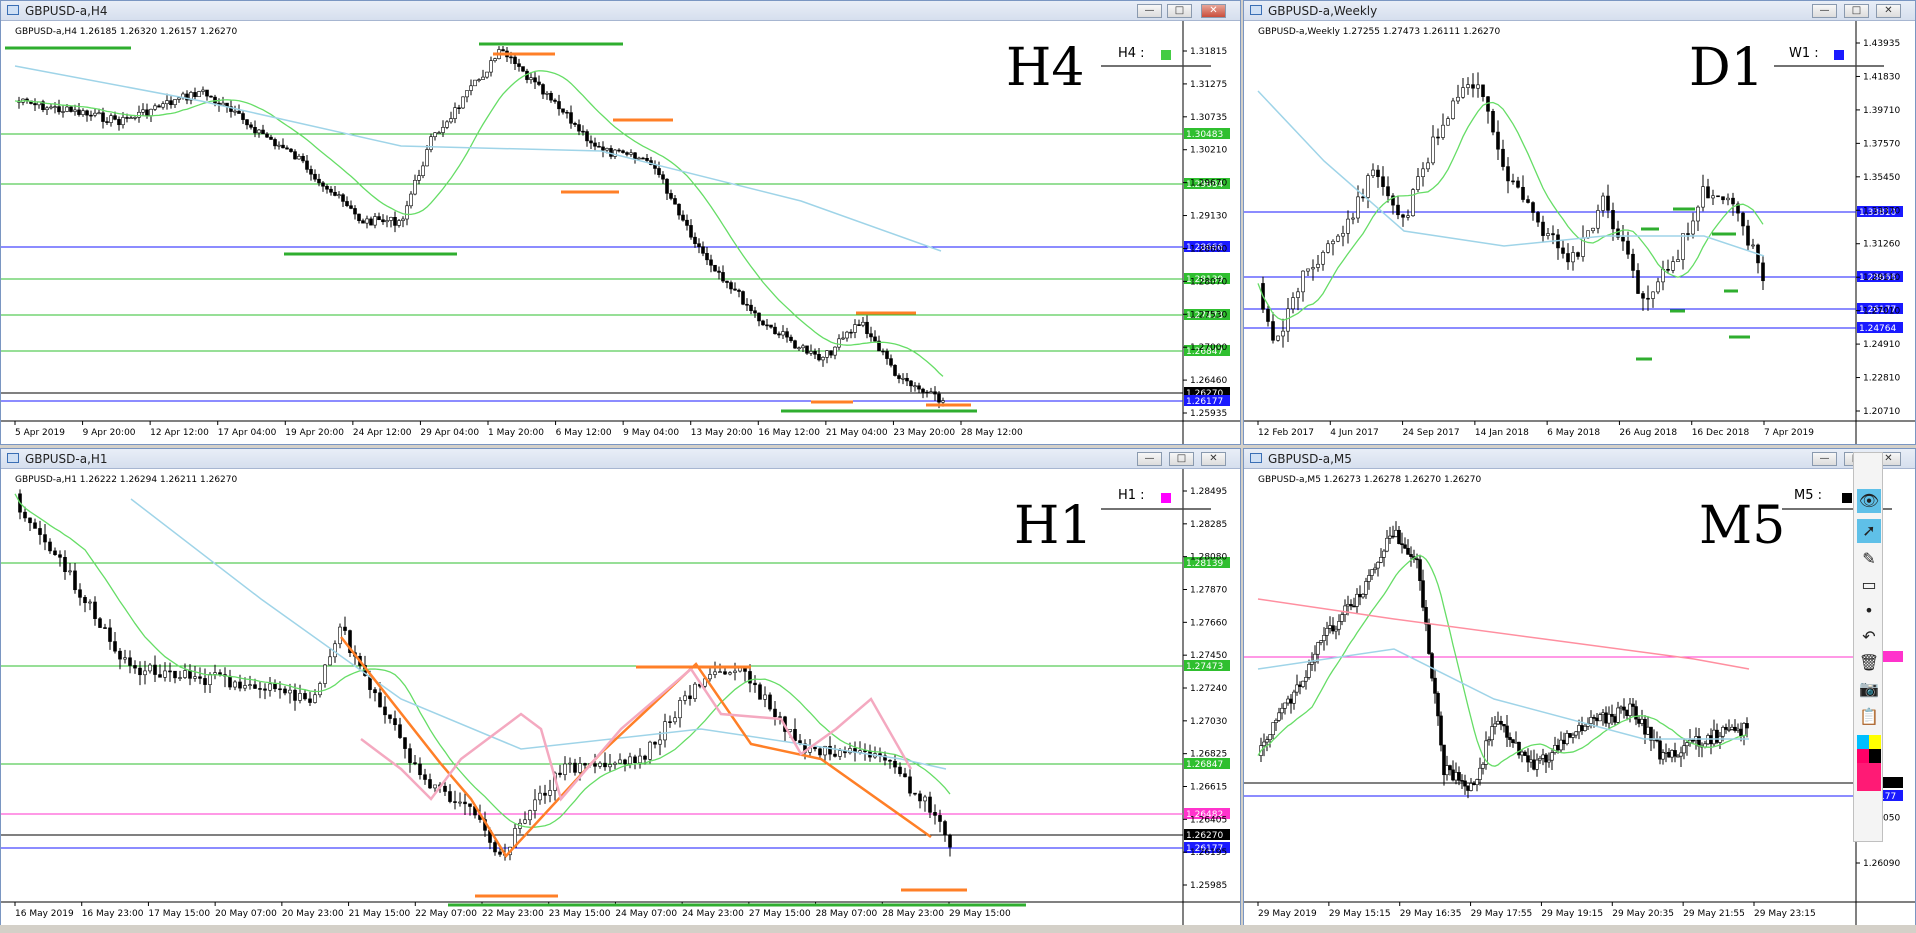 This screenshot has width=1916, height=933. Describe the element at coordinates (1869, 637) in the screenshot. I see `undo-icon: ↶` at that location.